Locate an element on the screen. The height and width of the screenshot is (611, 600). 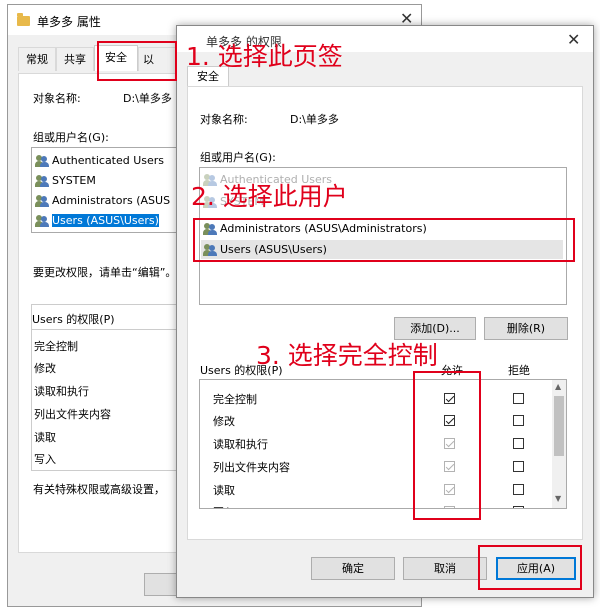
deny-header: 拒绝 is located at coordinates (519, 370).